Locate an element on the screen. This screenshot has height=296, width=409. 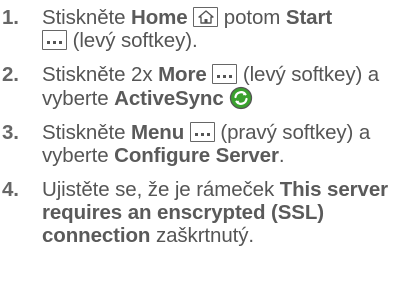
step-text: Ujistěte se, že je rámeček is located at coordinates (161, 189).